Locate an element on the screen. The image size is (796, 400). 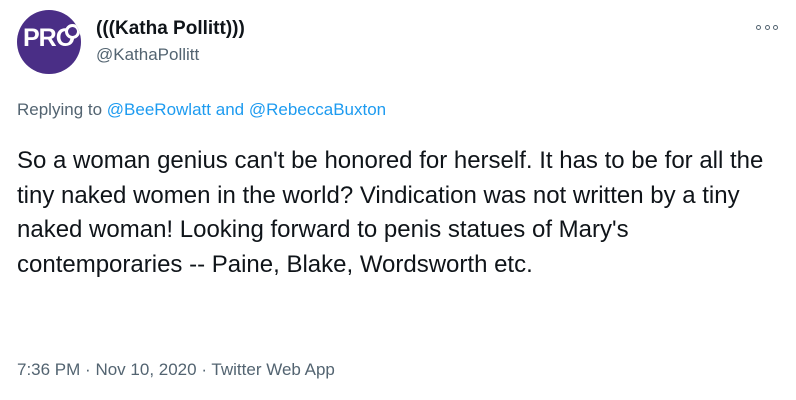
author-display-name: (((Katha Pollitt))) is located at coordinates (170, 29).